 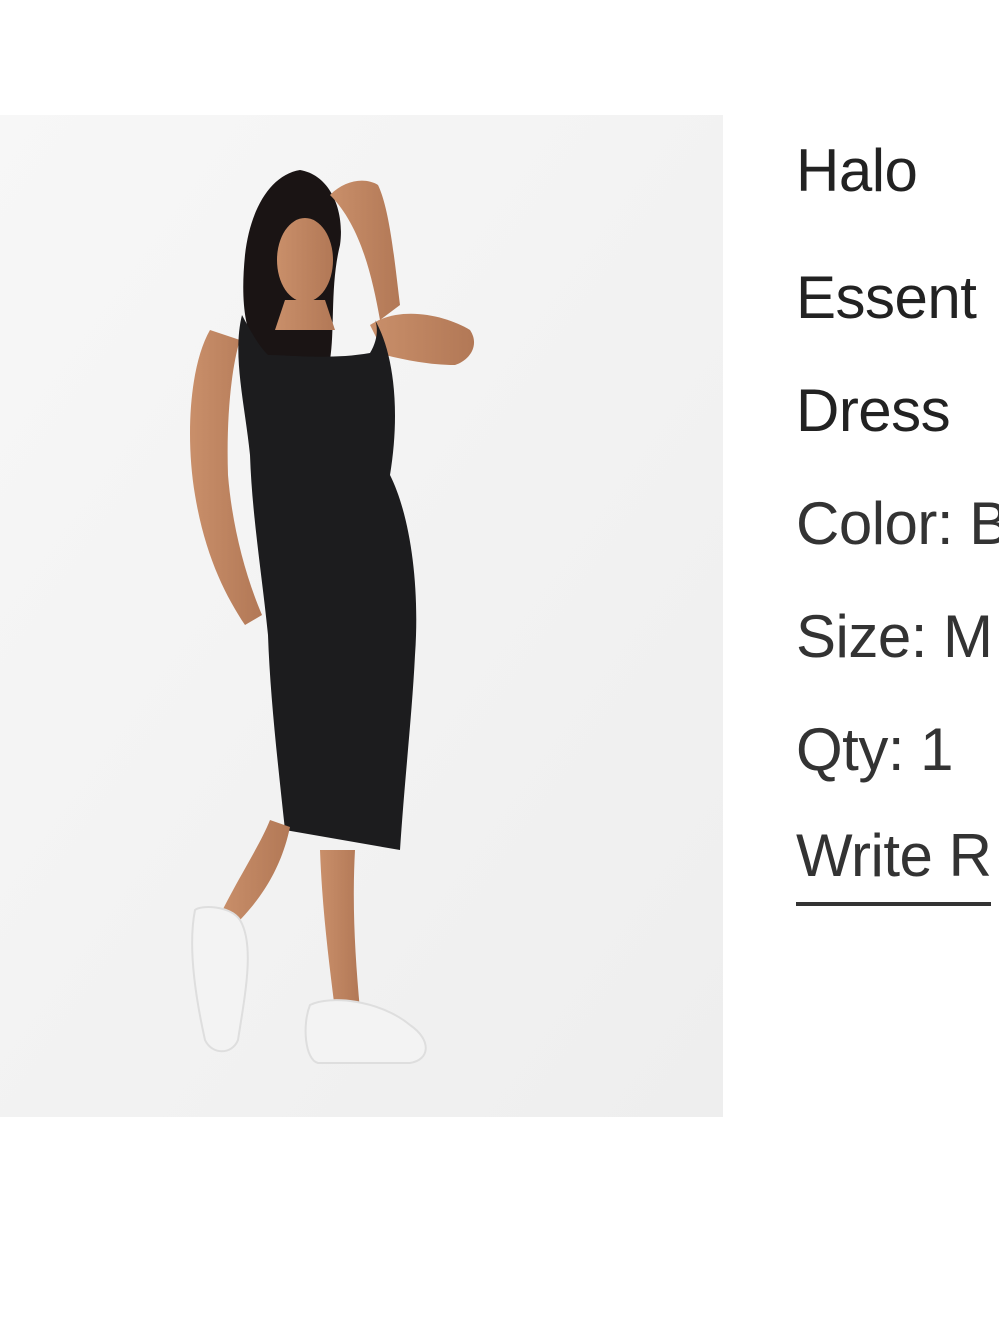 I want to click on product-title-line-3: Dress, so click(x=873, y=410).